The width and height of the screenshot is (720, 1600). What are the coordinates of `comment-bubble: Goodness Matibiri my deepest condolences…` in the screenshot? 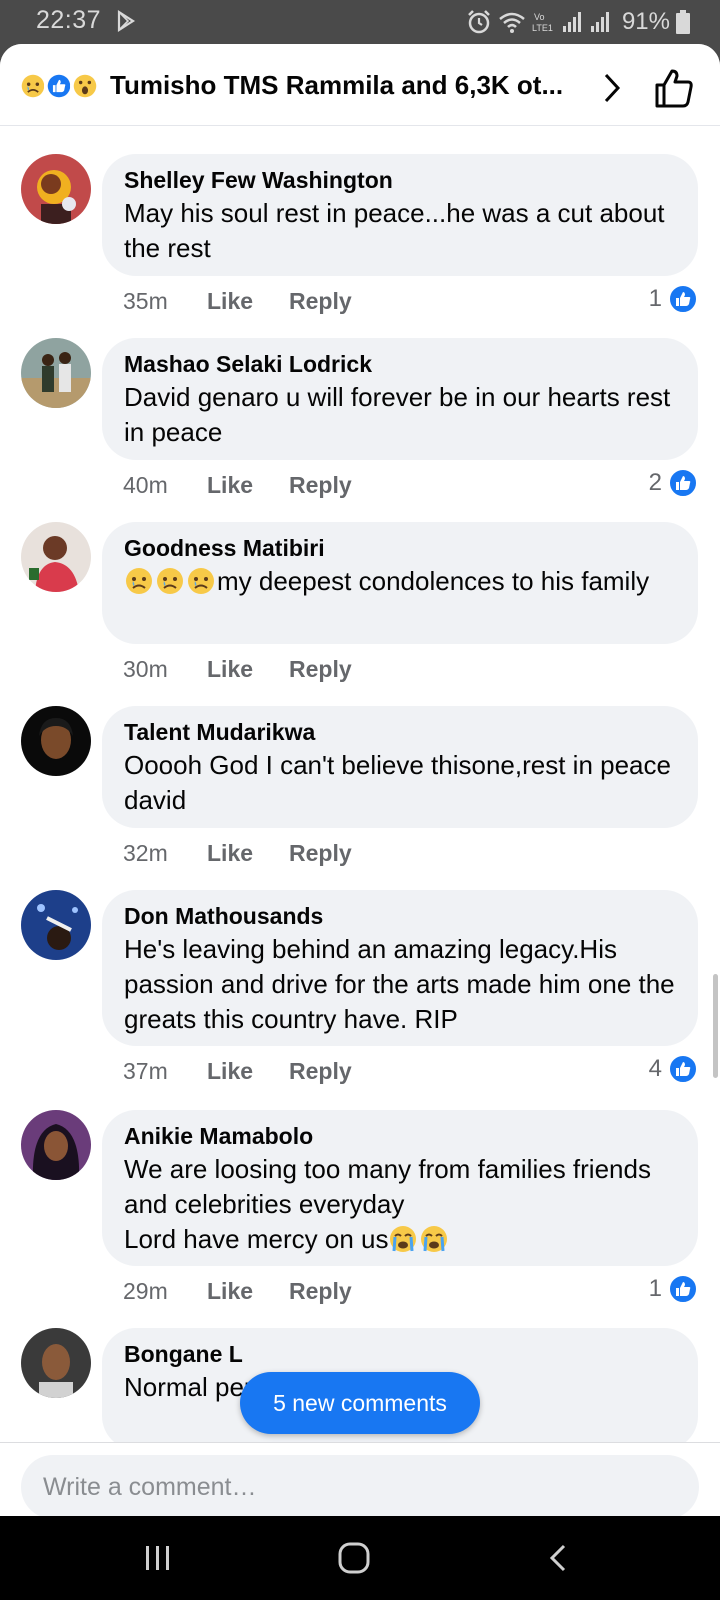 It's located at (400, 583).